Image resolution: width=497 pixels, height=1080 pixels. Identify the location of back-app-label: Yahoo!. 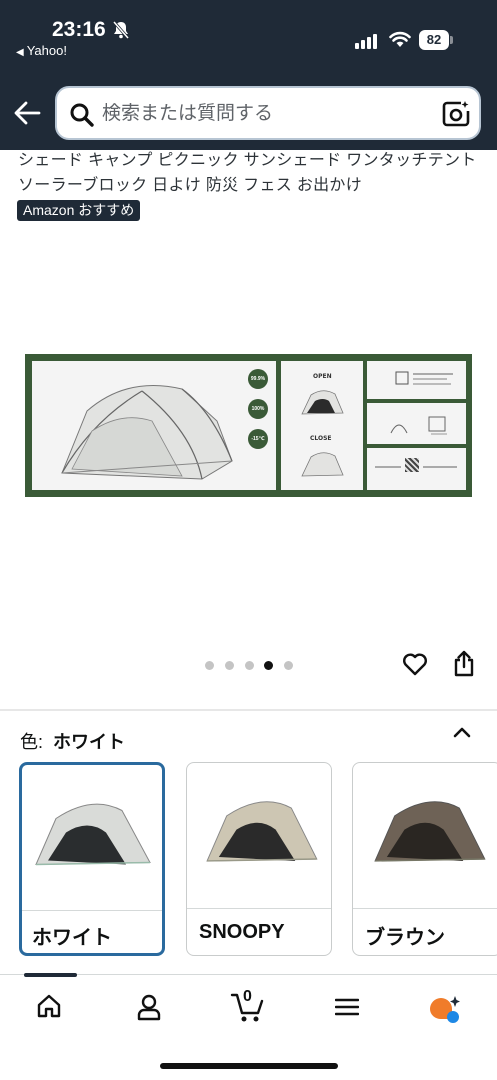
(46, 50).